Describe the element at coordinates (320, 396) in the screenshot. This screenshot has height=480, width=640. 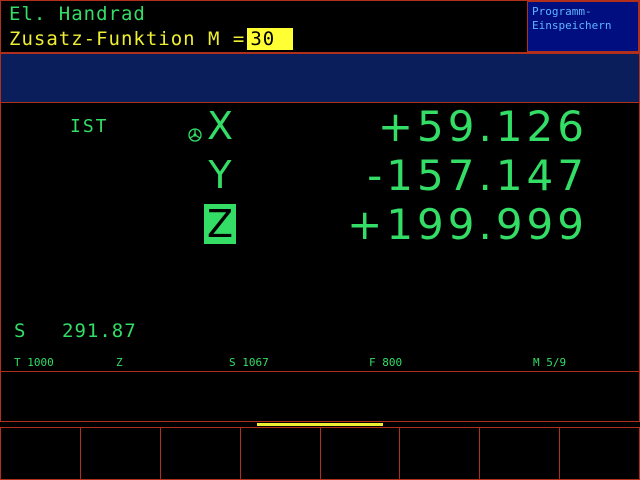
I see `info-panel` at that location.